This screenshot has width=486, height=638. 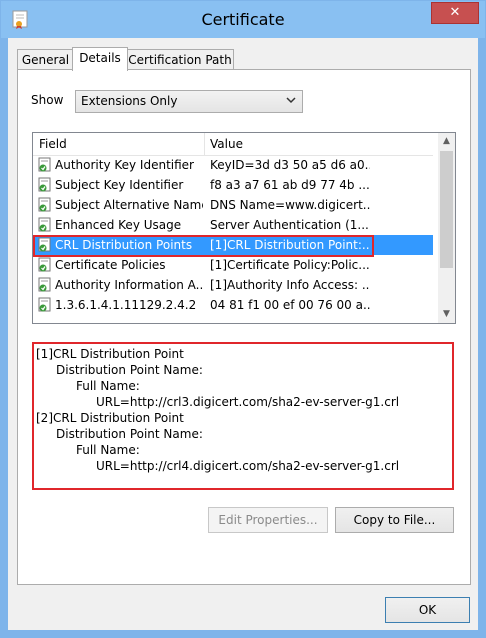 I want to click on tab-details: Details, so click(x=100, y=59).